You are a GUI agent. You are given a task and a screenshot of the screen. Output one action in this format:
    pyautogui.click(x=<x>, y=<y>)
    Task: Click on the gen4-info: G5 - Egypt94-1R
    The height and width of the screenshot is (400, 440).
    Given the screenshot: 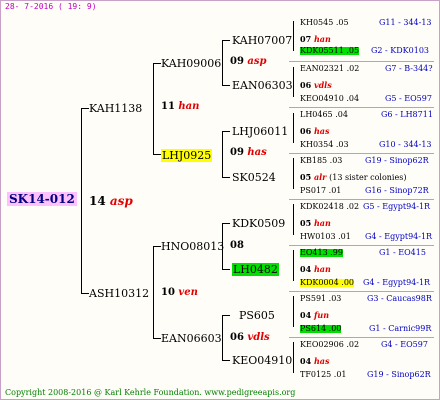 What is the action you would take?
    pyautogui.click(x=397, y=206)
    